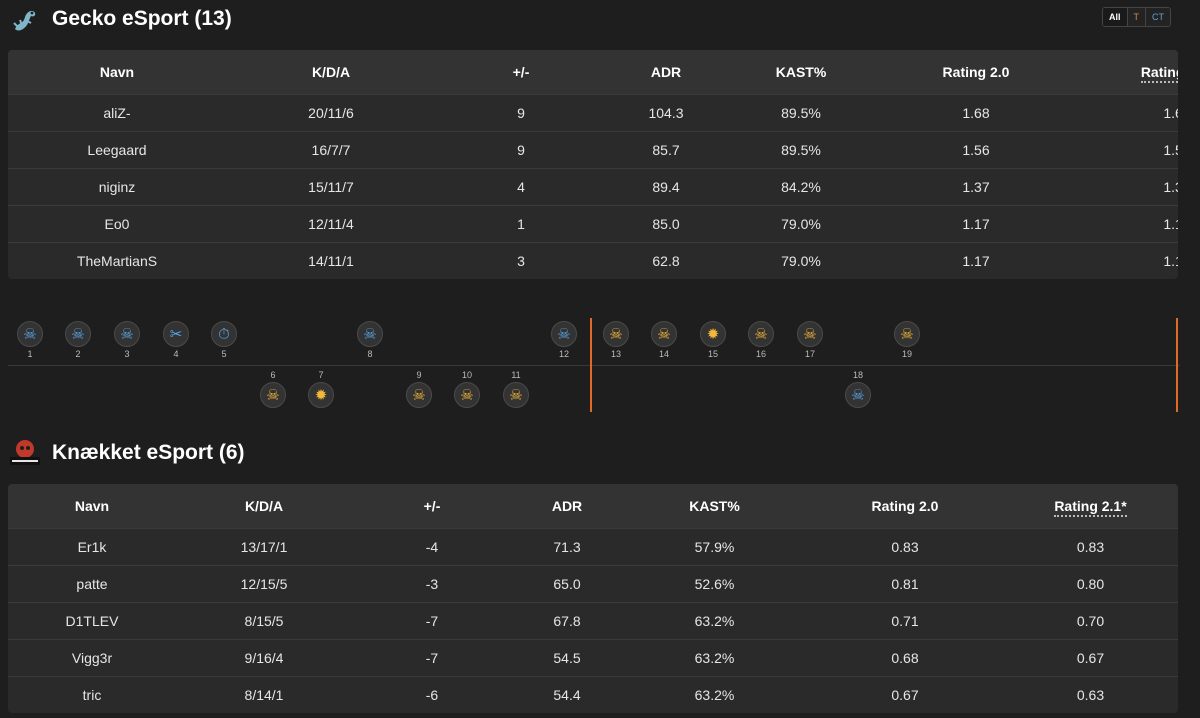  Describe the element at coordinates (1127, 186) in the screenshot. I see `stat-cell: 1.32` at that location.